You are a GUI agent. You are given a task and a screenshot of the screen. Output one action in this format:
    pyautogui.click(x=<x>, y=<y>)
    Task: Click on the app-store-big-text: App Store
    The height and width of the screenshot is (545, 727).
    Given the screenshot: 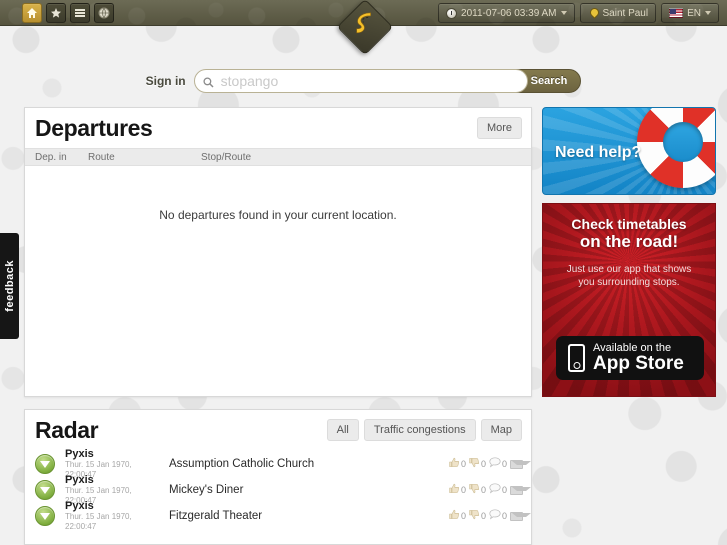 What is the action you would take?
    pyautogui.click(x=638, y=363)
    